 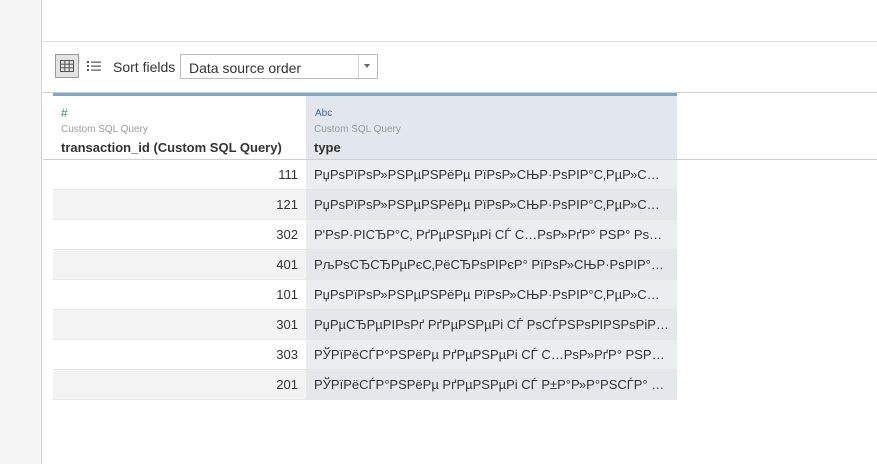 What do you see at coordinates (323, 113) in the screenshot?
I see `string-type-icon: Abc` at bounding box center [323, 113].